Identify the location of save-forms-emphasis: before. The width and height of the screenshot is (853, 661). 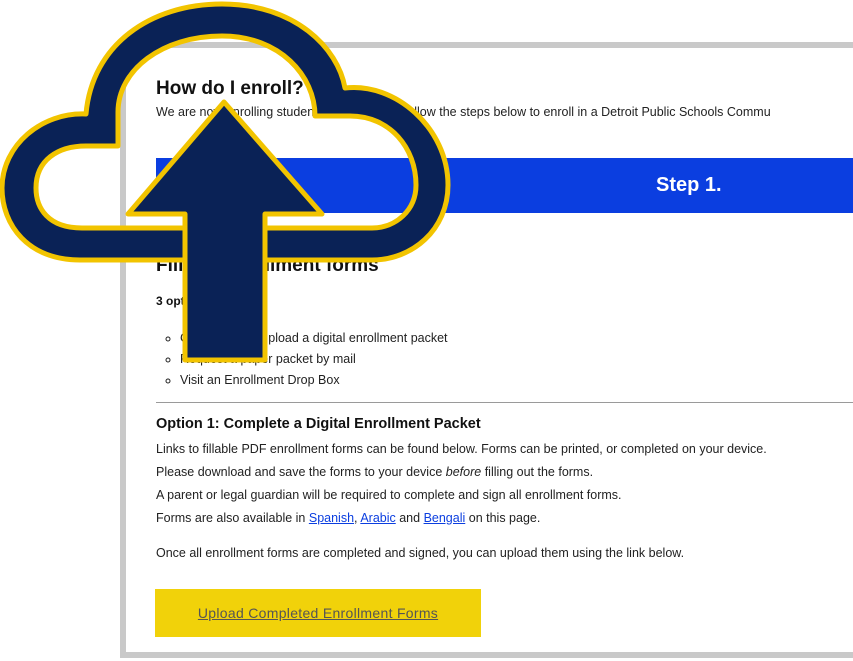
(463, 472).